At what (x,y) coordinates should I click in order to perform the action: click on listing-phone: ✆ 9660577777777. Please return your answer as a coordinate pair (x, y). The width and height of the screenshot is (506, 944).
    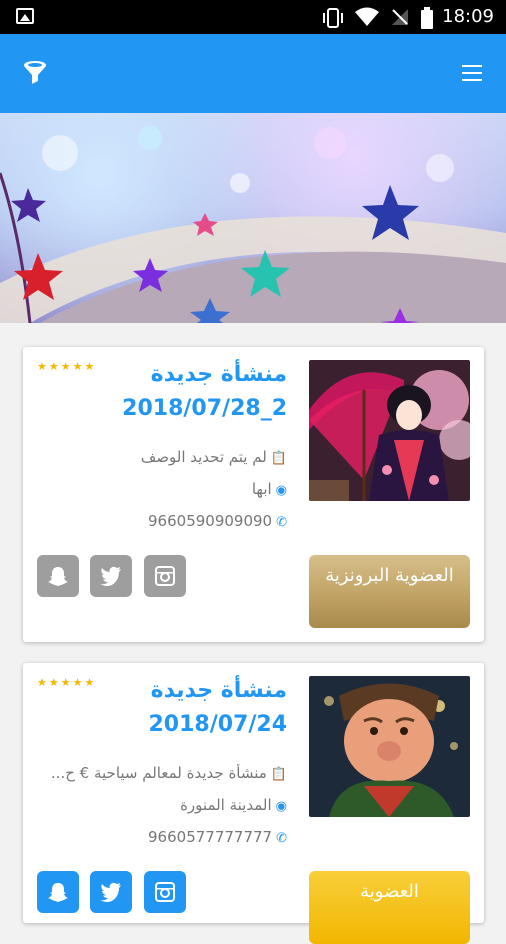
    Looking at the image, I should click on (157, 837).